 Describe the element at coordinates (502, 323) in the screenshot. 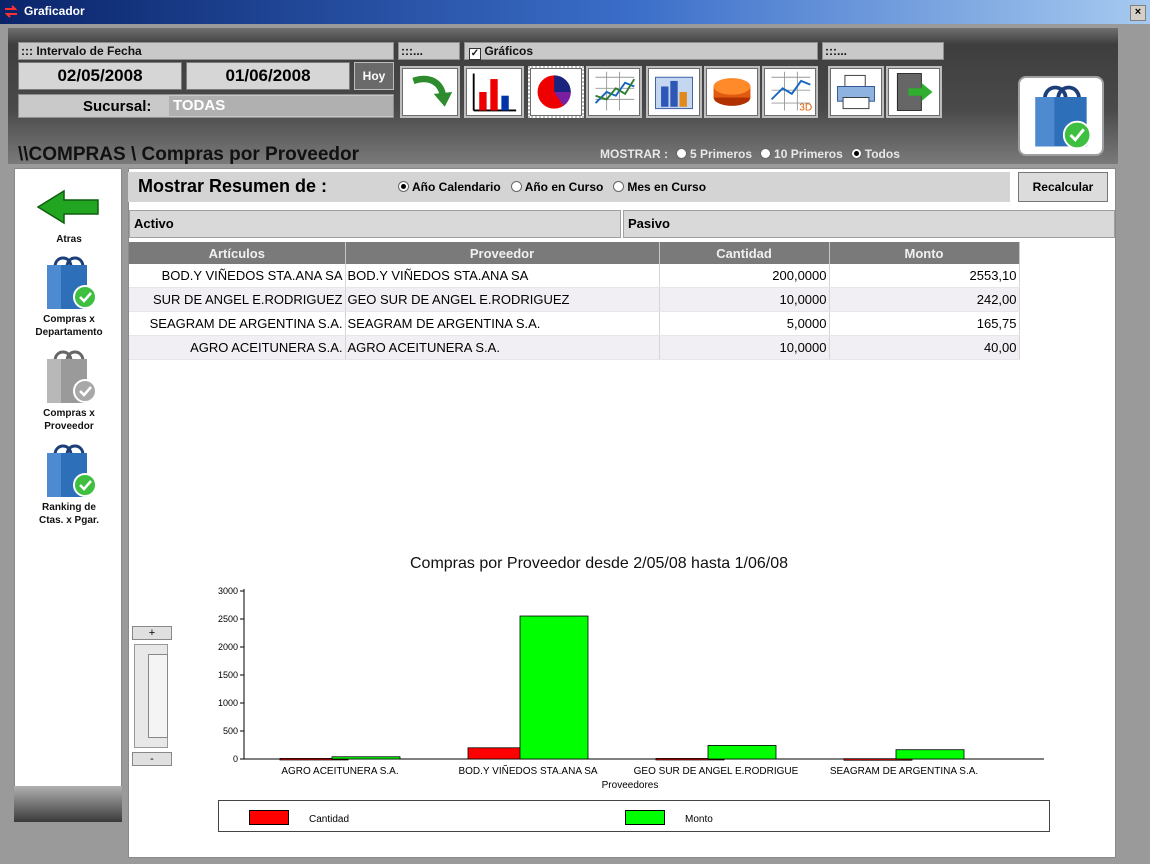

I see `cell-proveedor: SEAGRAM DE ARGENTINA S.A.` at that location.